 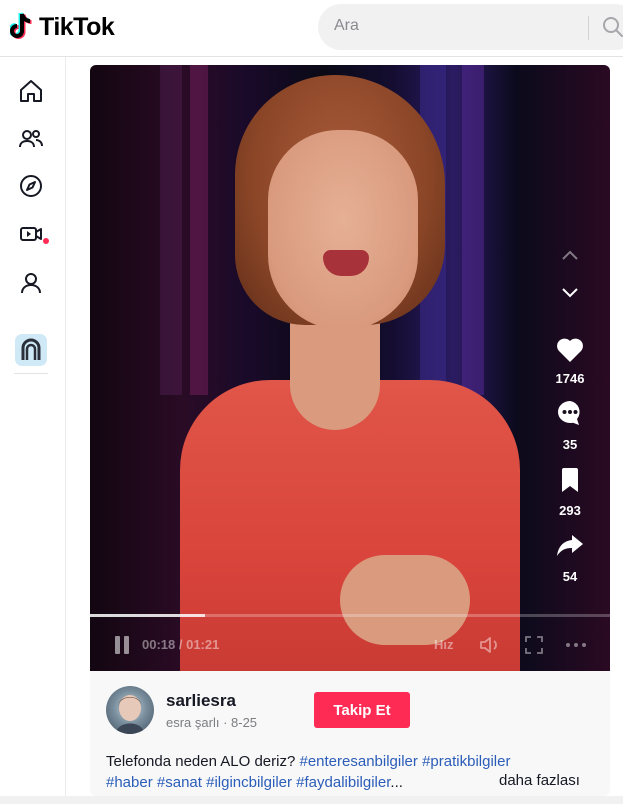 I want to click on app-title: TikTok, so click(x=77, y=26).